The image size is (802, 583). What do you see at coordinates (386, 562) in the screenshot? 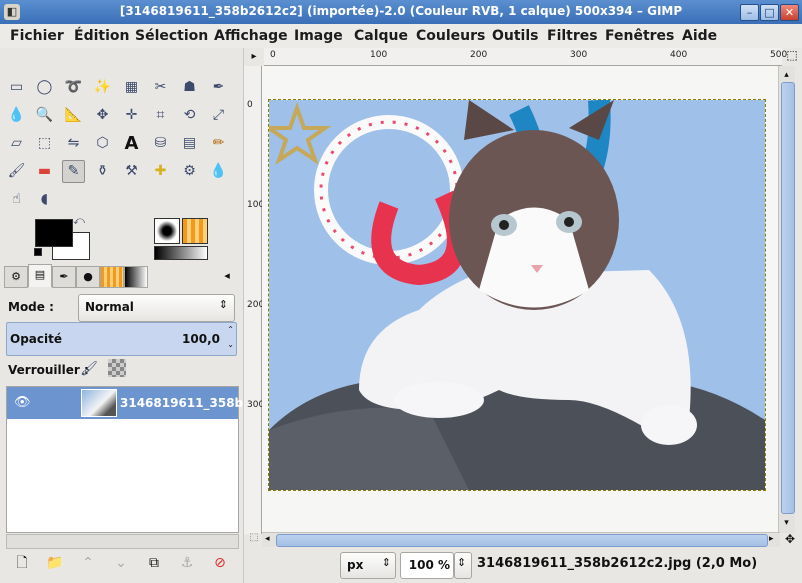
I see `chevron-updown-icon: ⇕` at bounding box center [386, 562].